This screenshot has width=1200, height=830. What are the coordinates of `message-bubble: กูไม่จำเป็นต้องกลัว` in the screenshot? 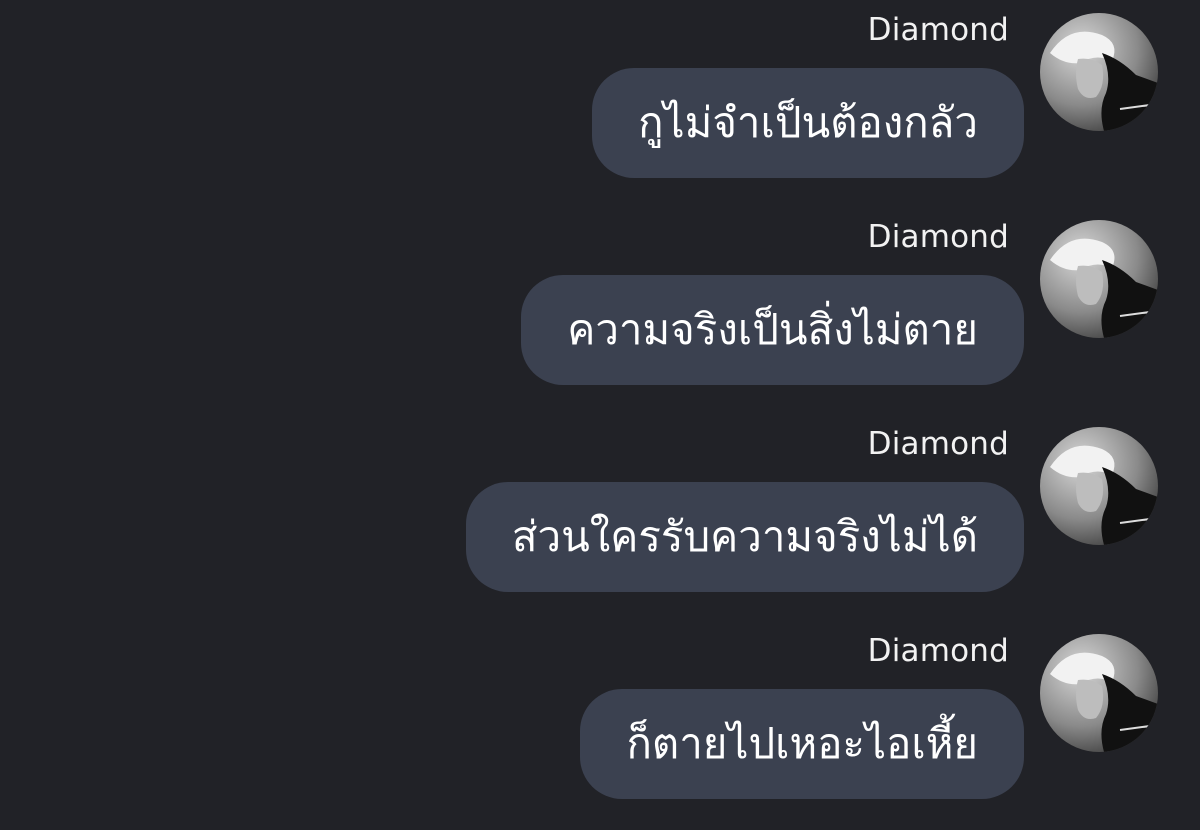 It's located at (808, 123).